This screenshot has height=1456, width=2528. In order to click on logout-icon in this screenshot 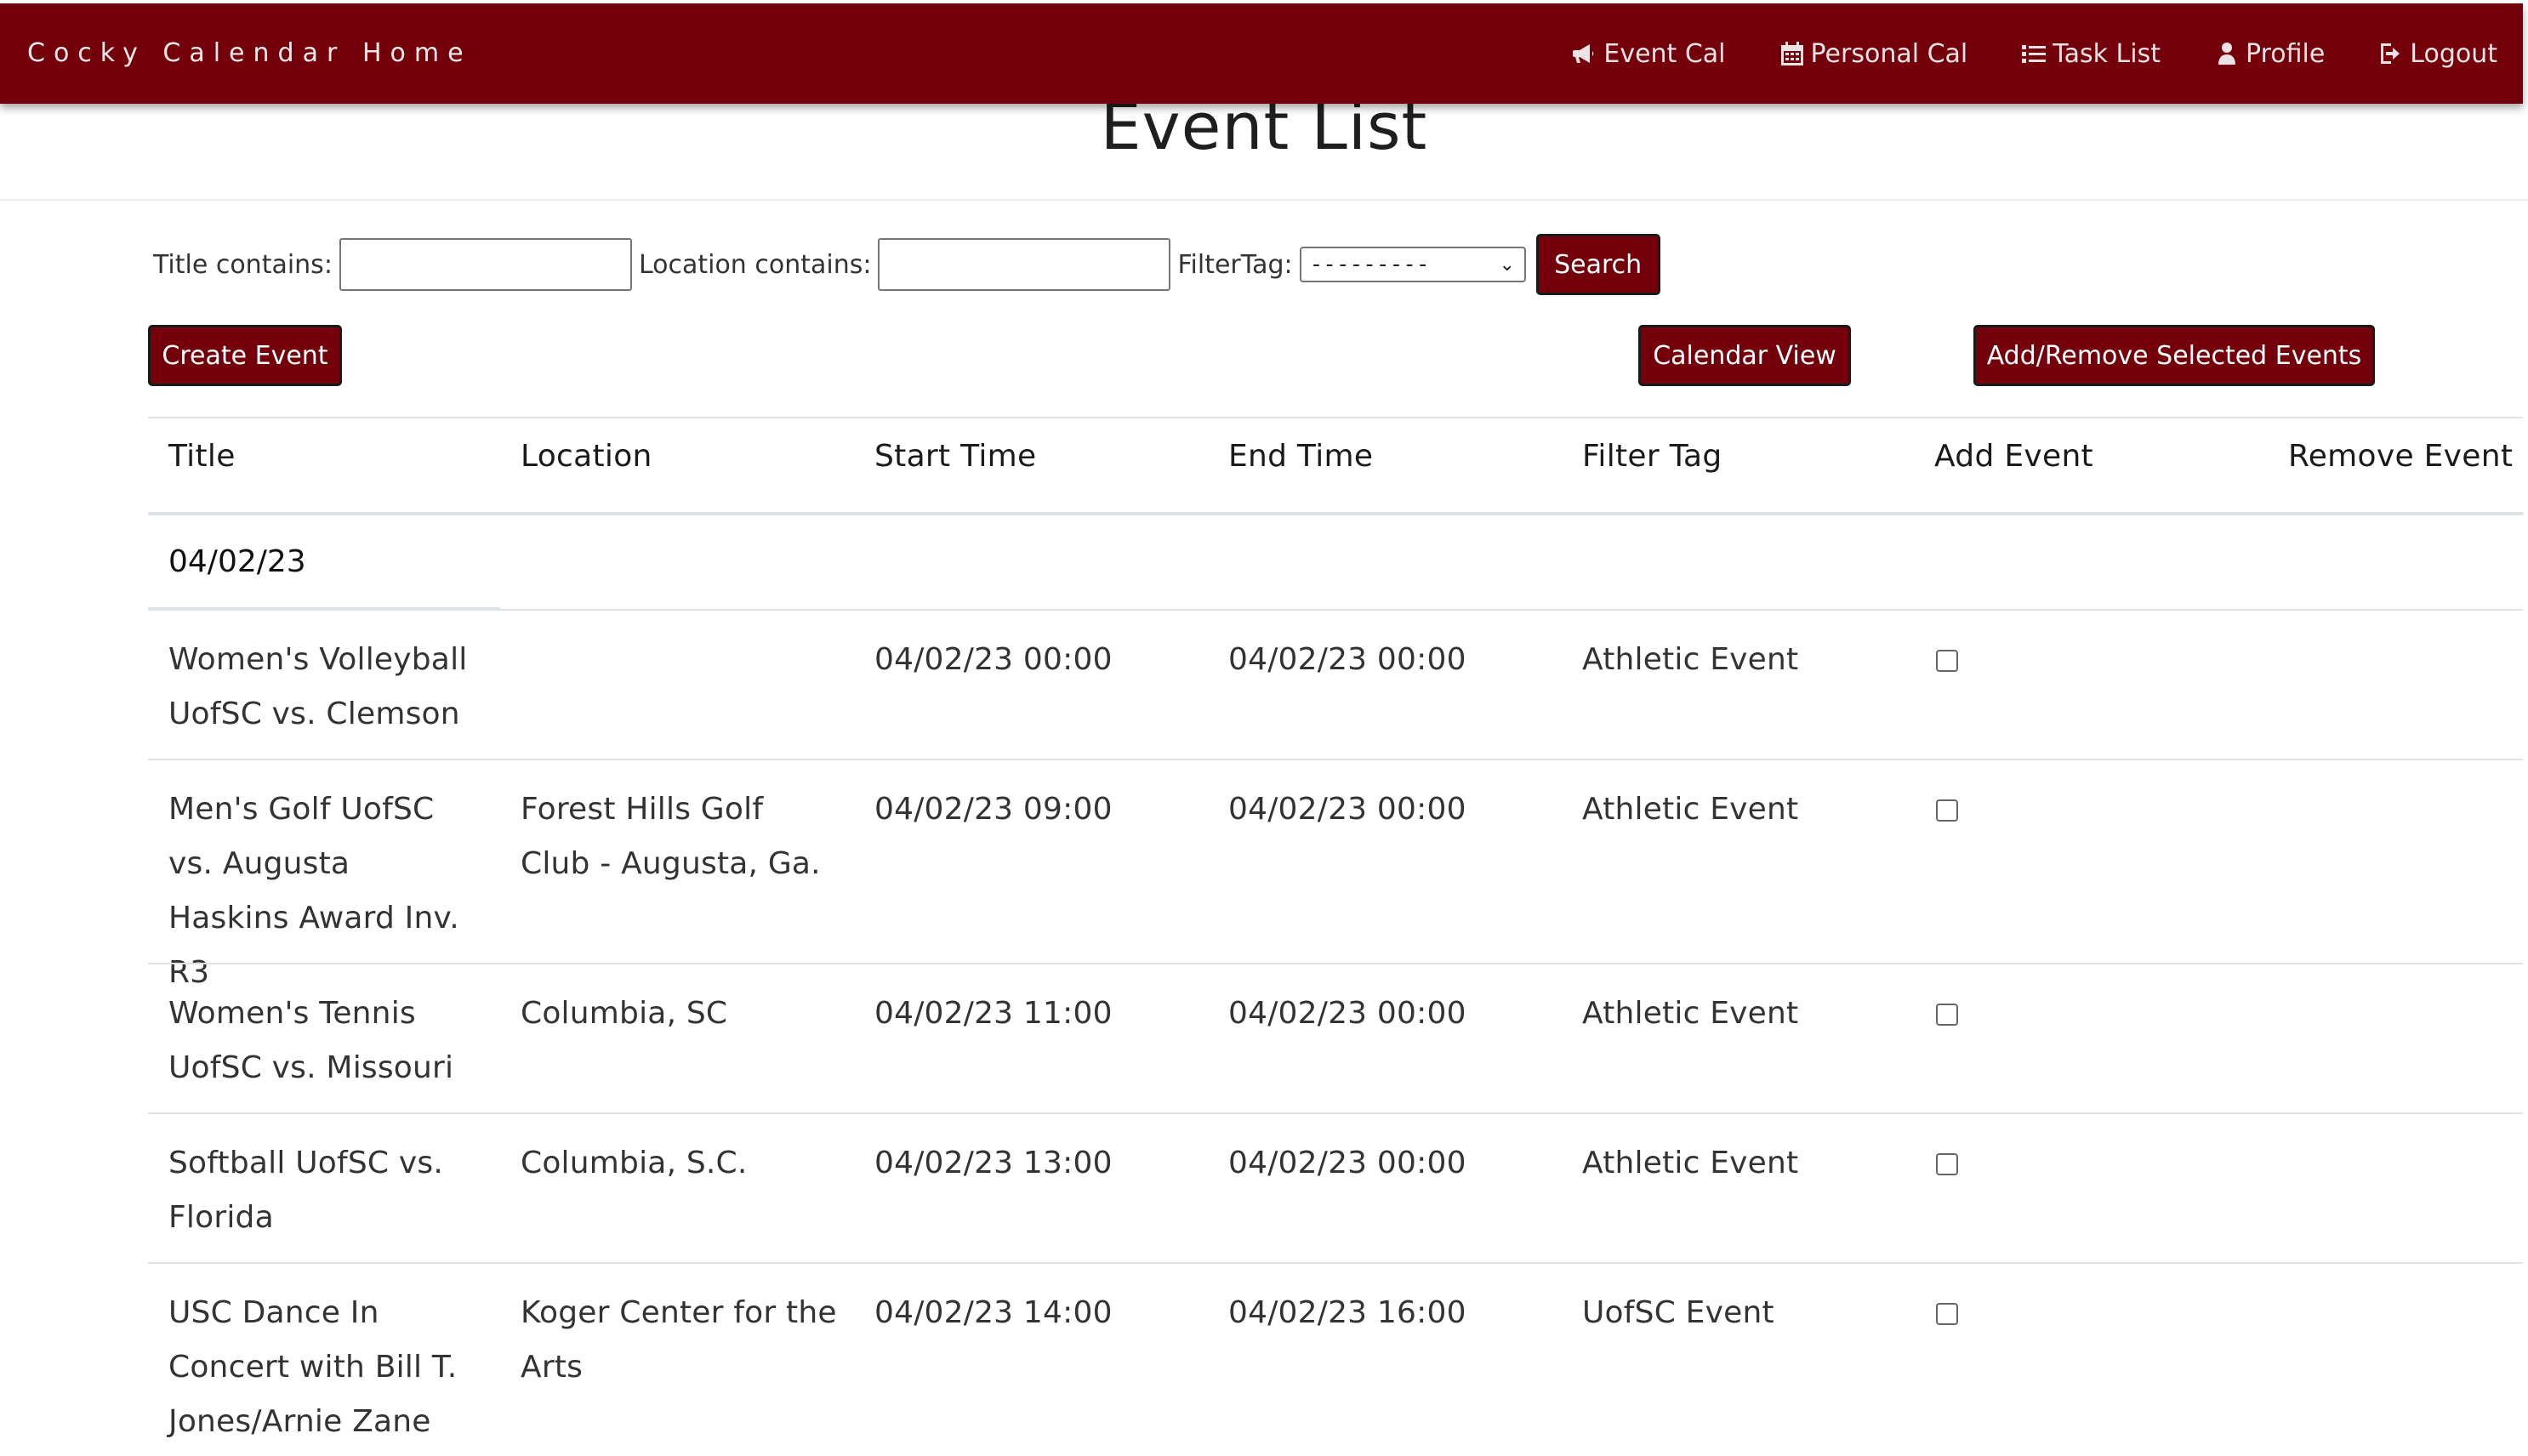, I will do `click(2390, 53)`.